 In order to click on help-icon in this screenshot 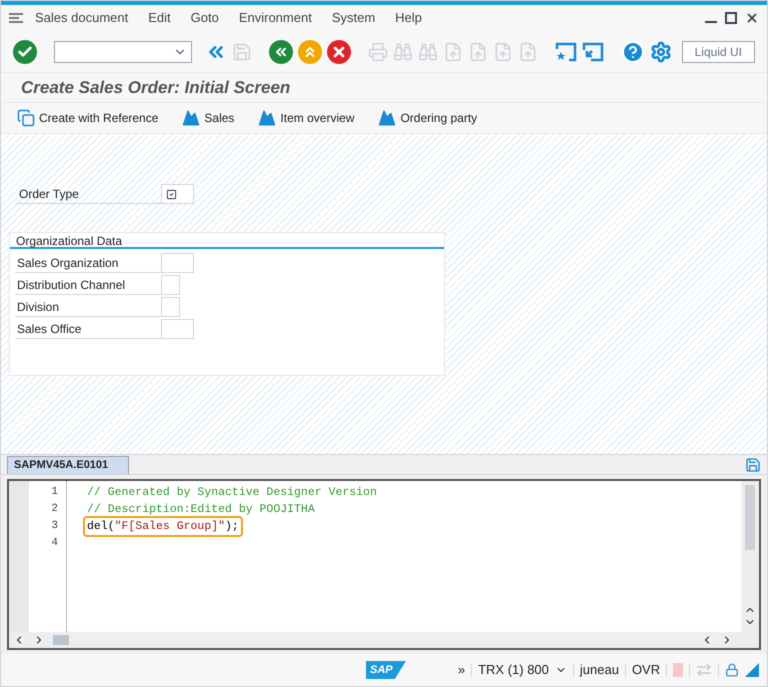, I will do `click(633, 52)`.